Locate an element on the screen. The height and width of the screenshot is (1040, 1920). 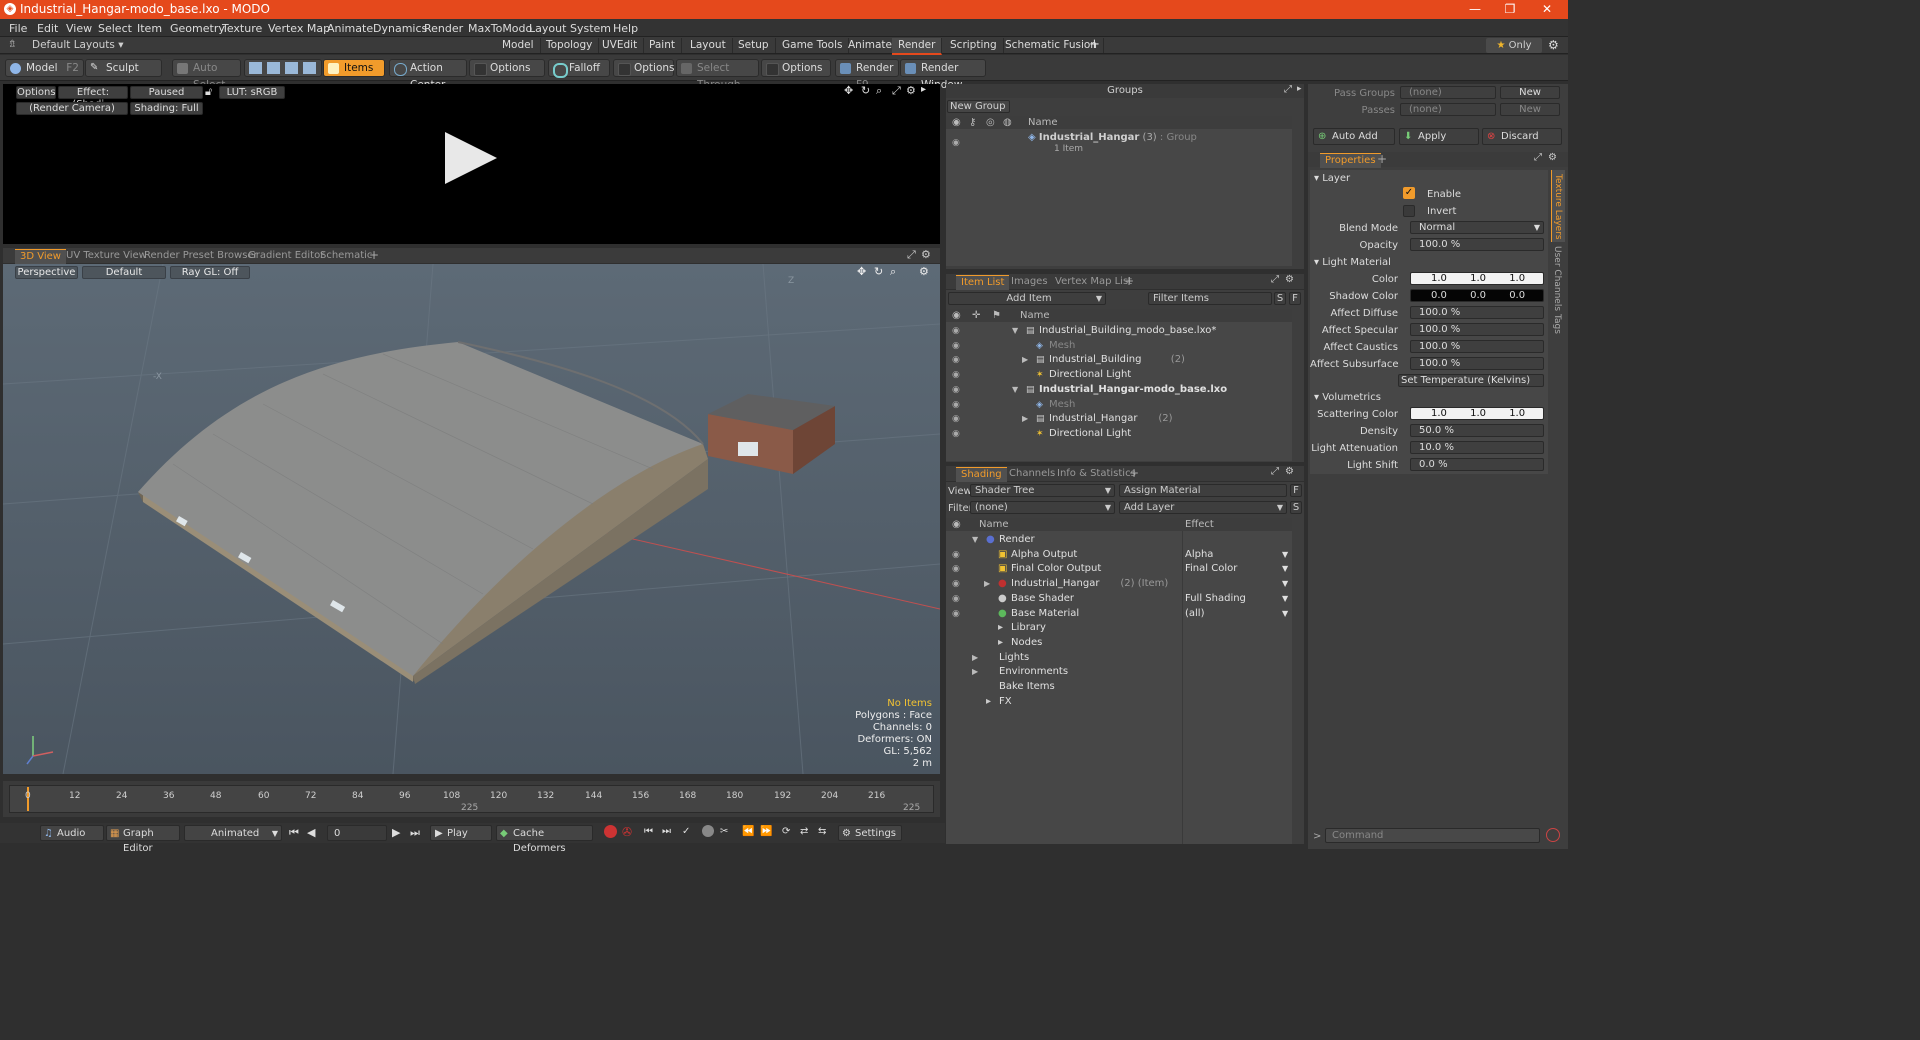
menu-layout: Layout is located at coordinates (547, 28).